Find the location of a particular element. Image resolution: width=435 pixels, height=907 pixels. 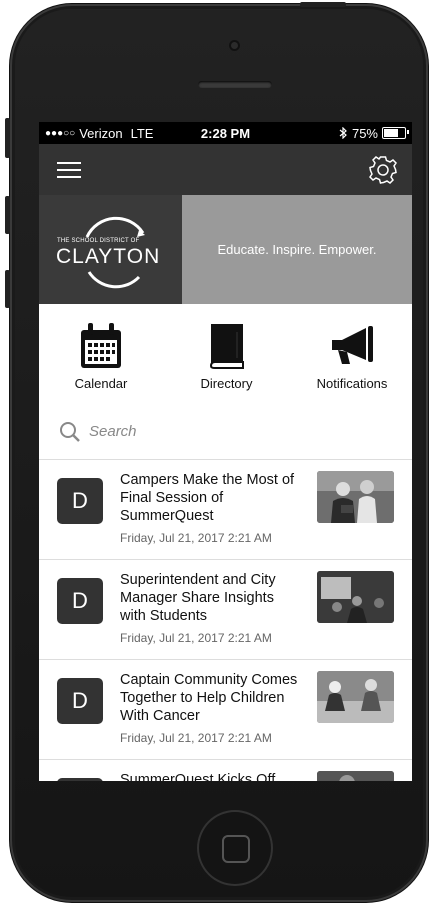

search-bar: Search is located at coordinates (225, 432).